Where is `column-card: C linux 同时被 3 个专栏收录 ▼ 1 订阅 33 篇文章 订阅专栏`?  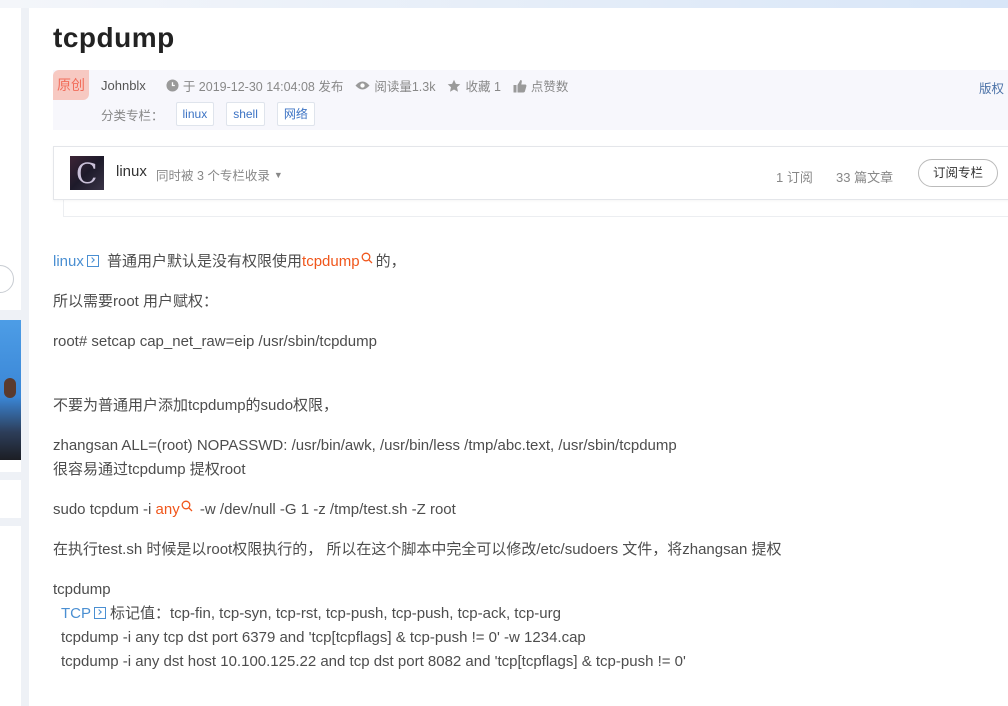
column-card: C linux 同时被 3 个专栏收录 ▼ 1 订阅 33 篇文章 订阅专栏 is located at coordinates (530, 173).